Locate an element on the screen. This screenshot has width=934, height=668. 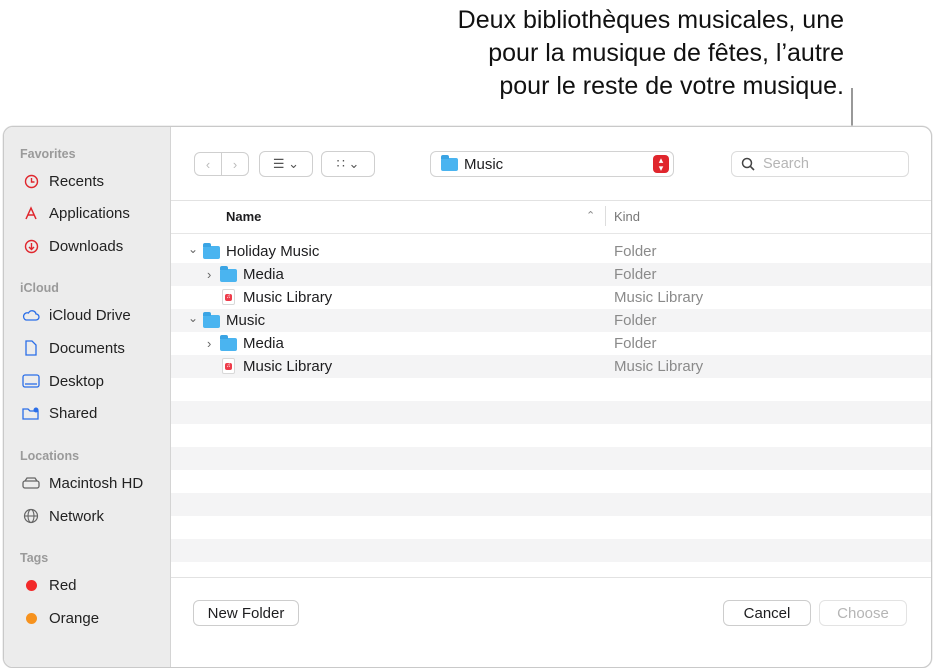
search-field: Search is located at coordinates (820, 164).